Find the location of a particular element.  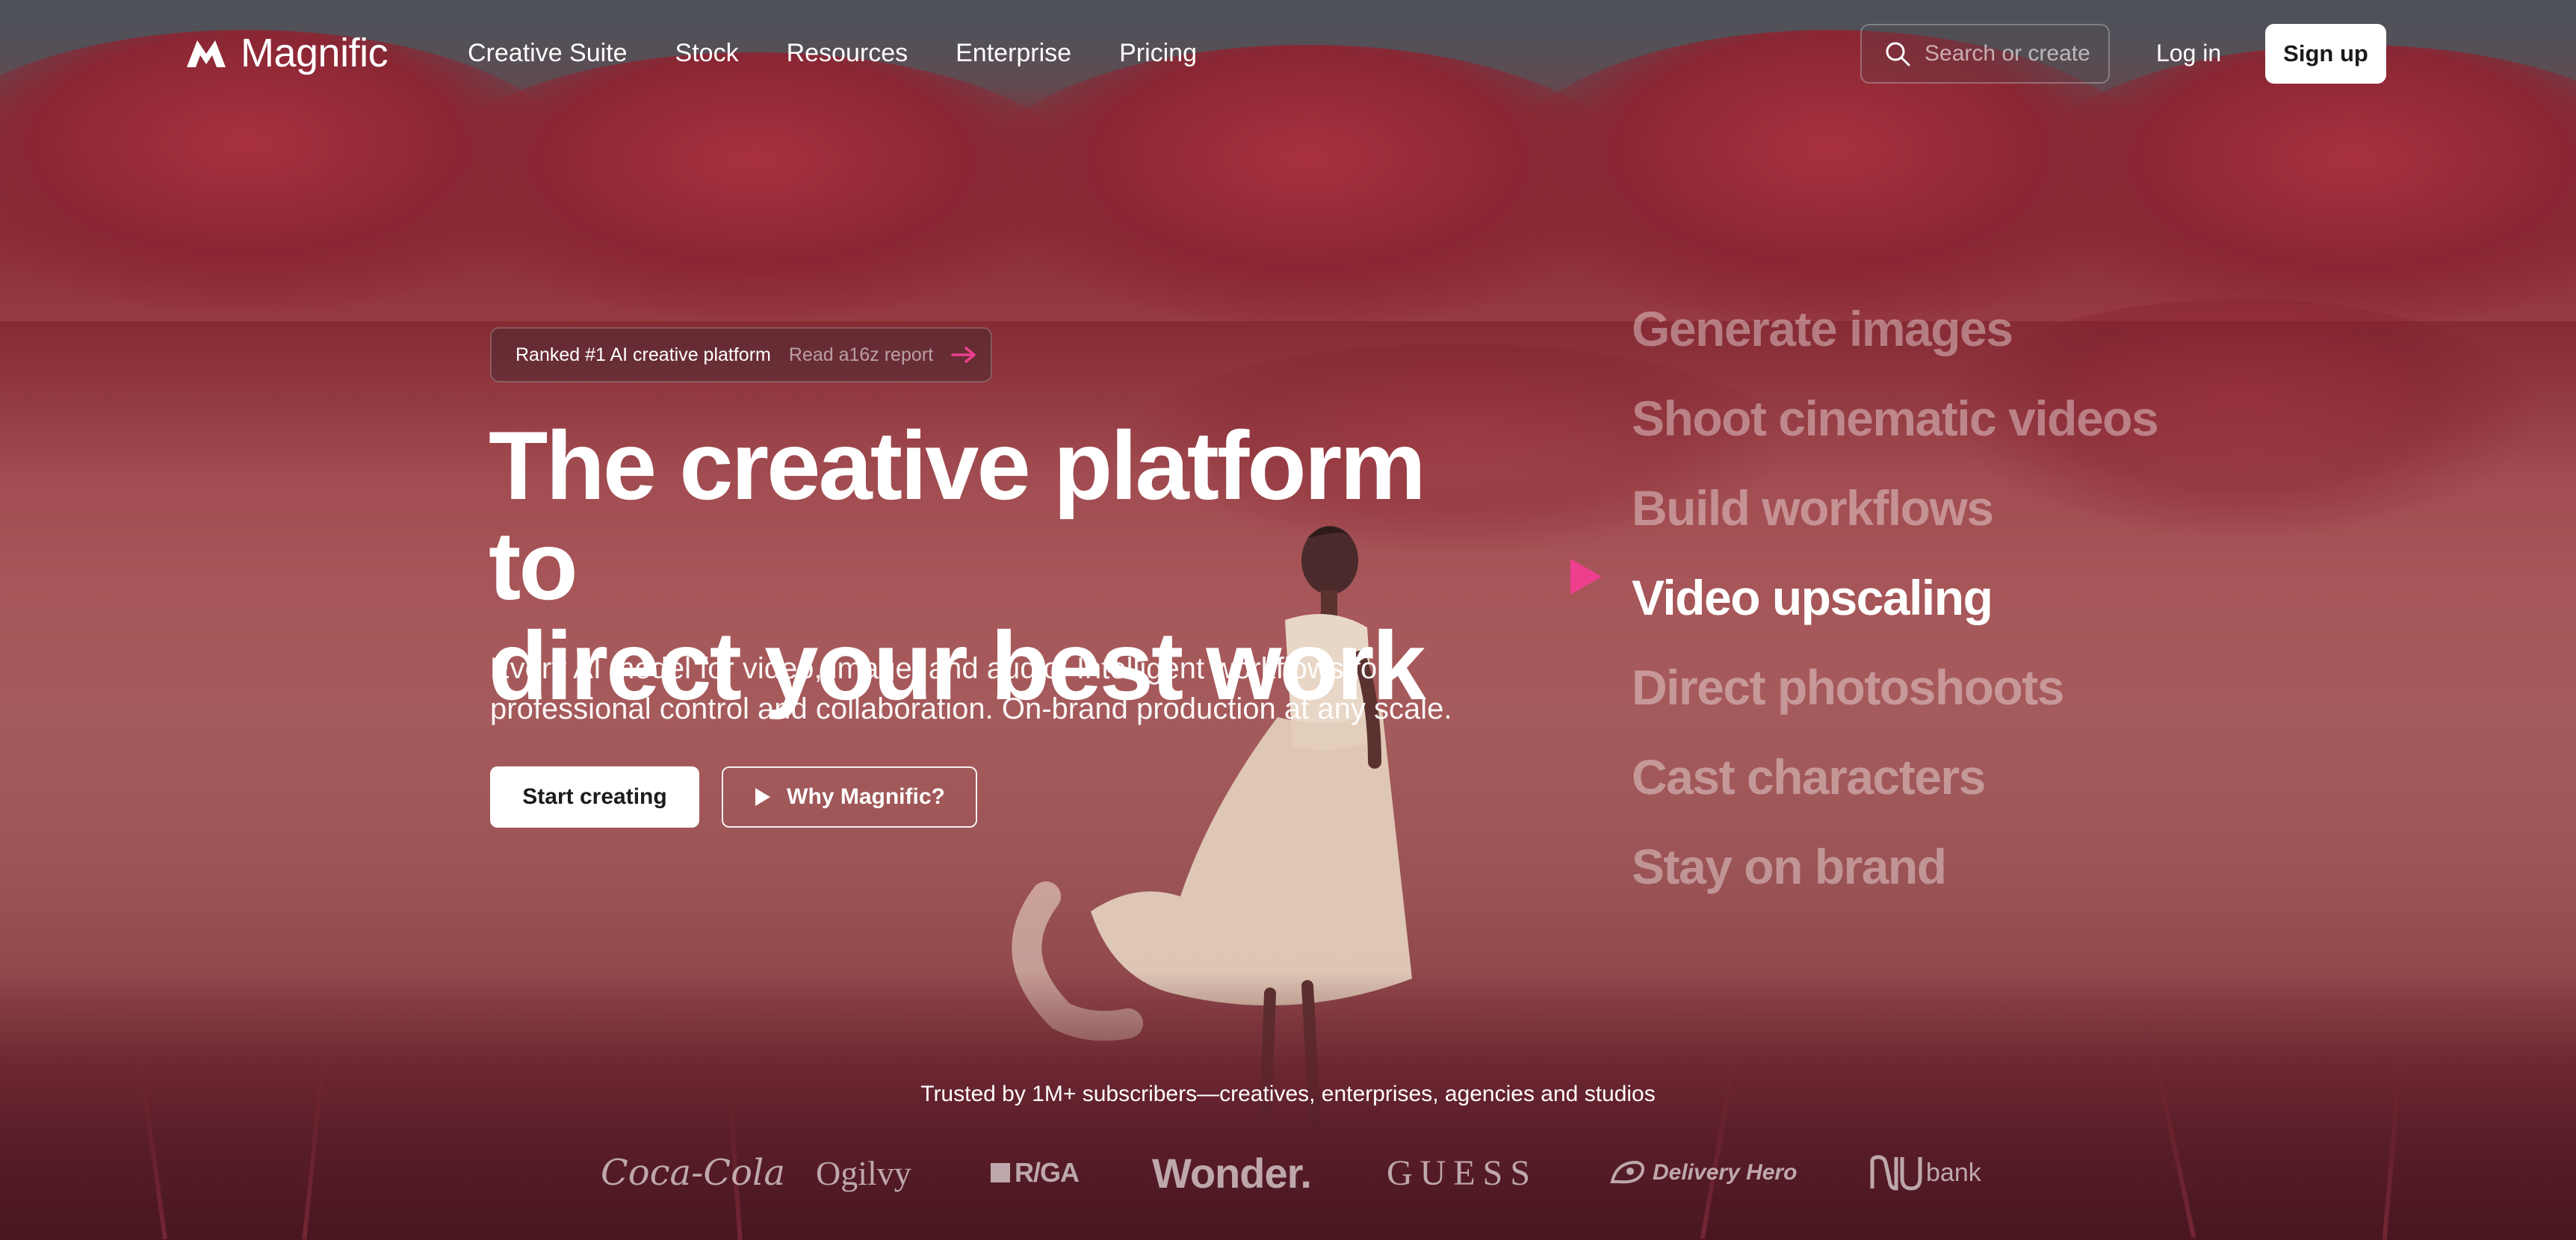

nav-link-pricing: Pricing is located at coordinates (1158, 53).